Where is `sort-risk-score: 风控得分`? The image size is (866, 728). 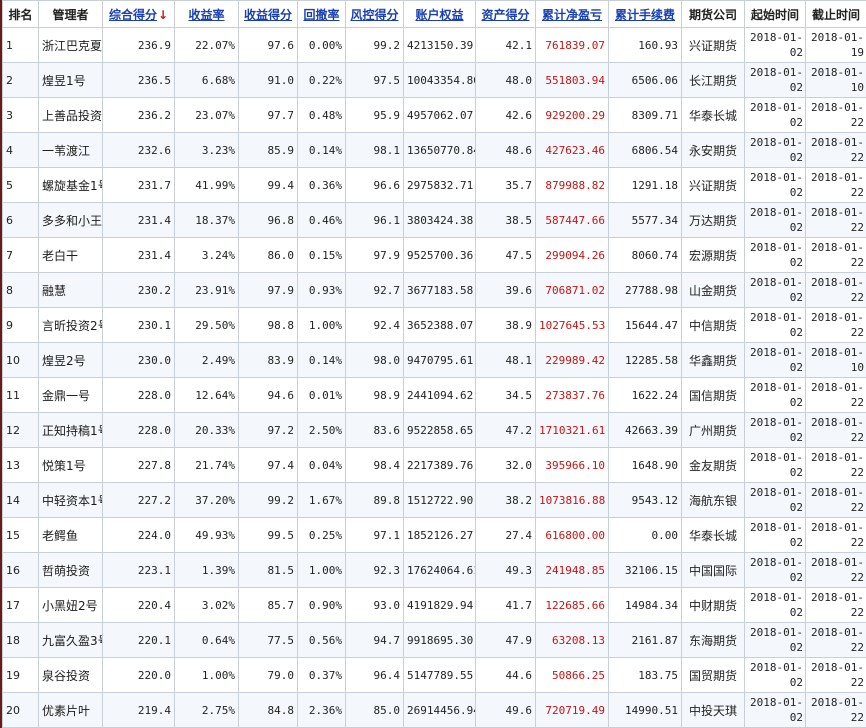 sort-risk-score: 风控得分 is located at coordinates (374, 14).